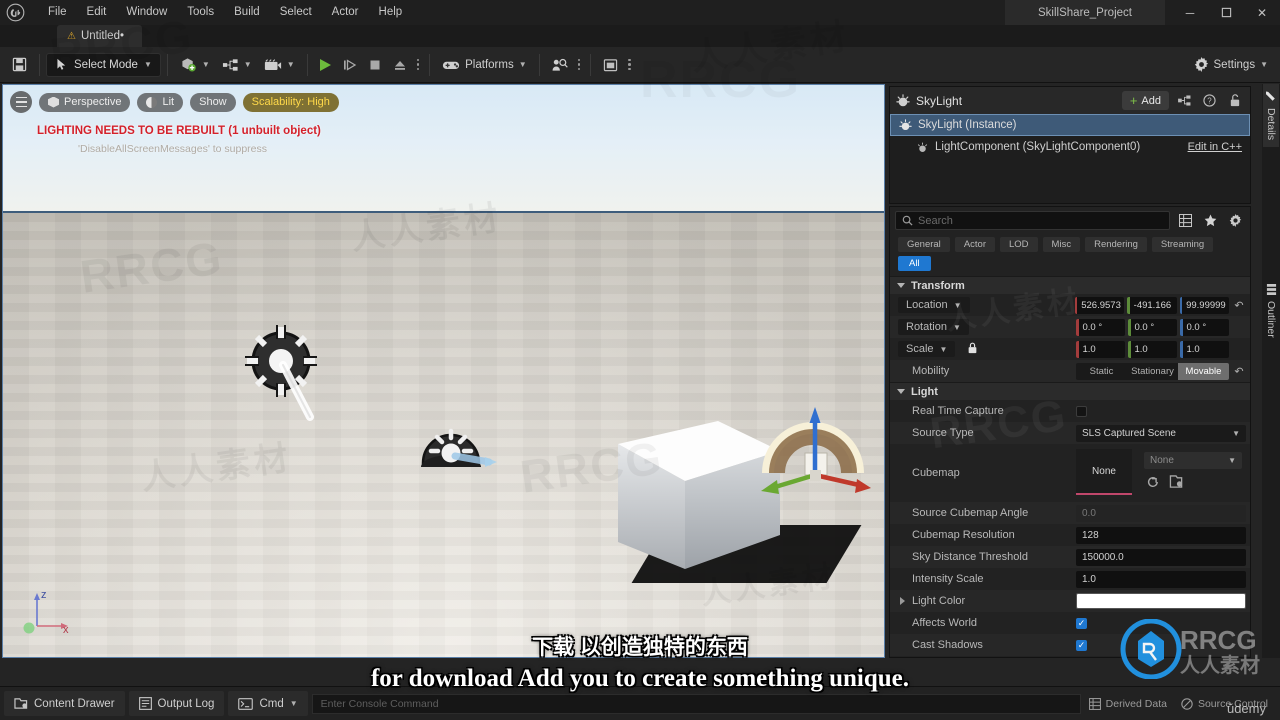  What do you see at coordinates (924, 244) in the screenshot?
I see `filter-chip-general: General` at bounding box center [924, 244].